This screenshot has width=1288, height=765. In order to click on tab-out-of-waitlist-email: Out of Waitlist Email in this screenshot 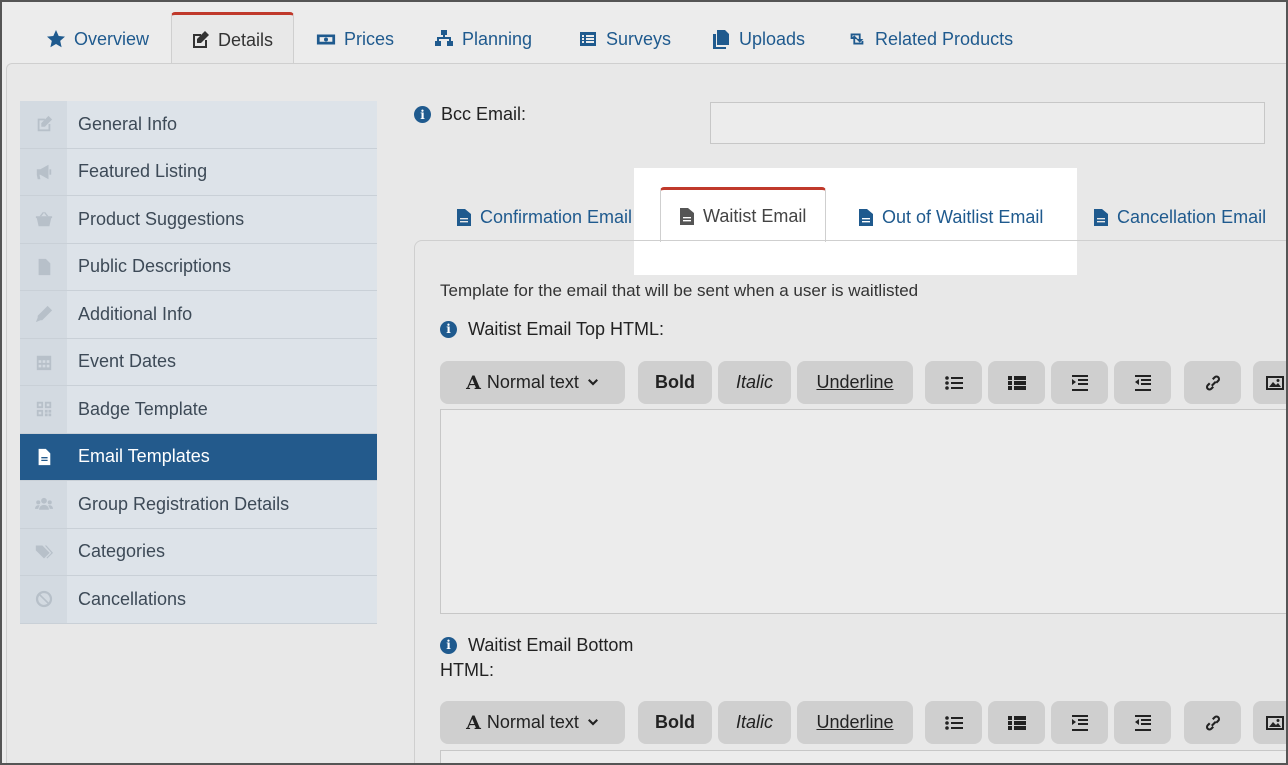, I will do `click(951, 217)`.